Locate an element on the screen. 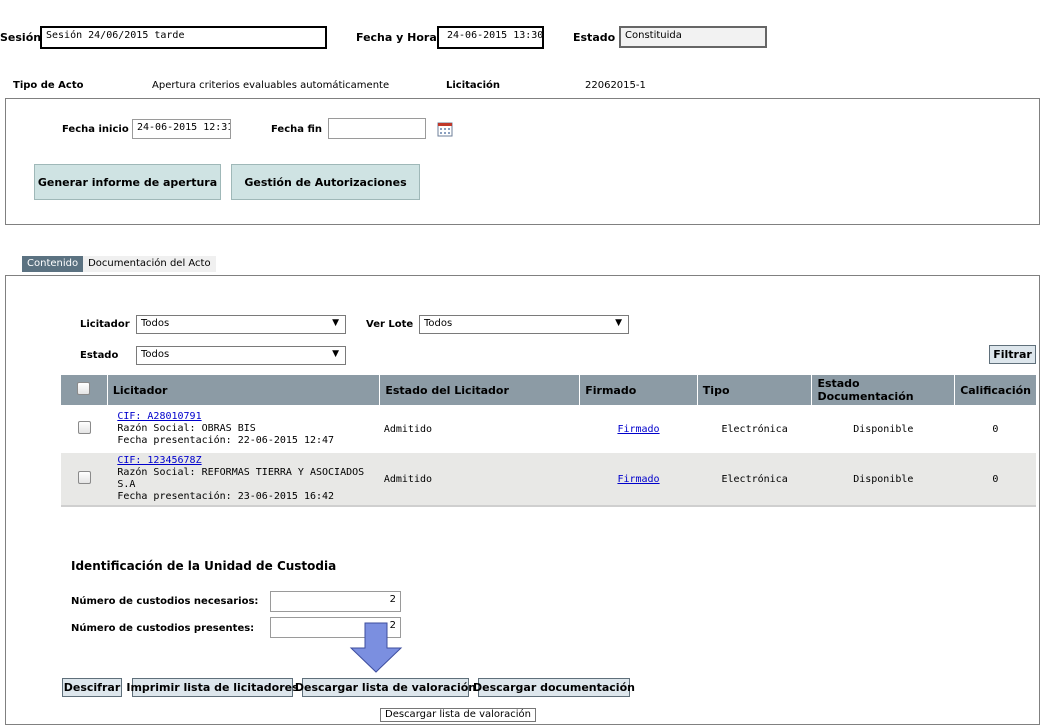 The height and width of the screenshot is (725, 1040). custodios-necesarios-label: Número de custodios necesarios: is located at coordinates (165, 601).